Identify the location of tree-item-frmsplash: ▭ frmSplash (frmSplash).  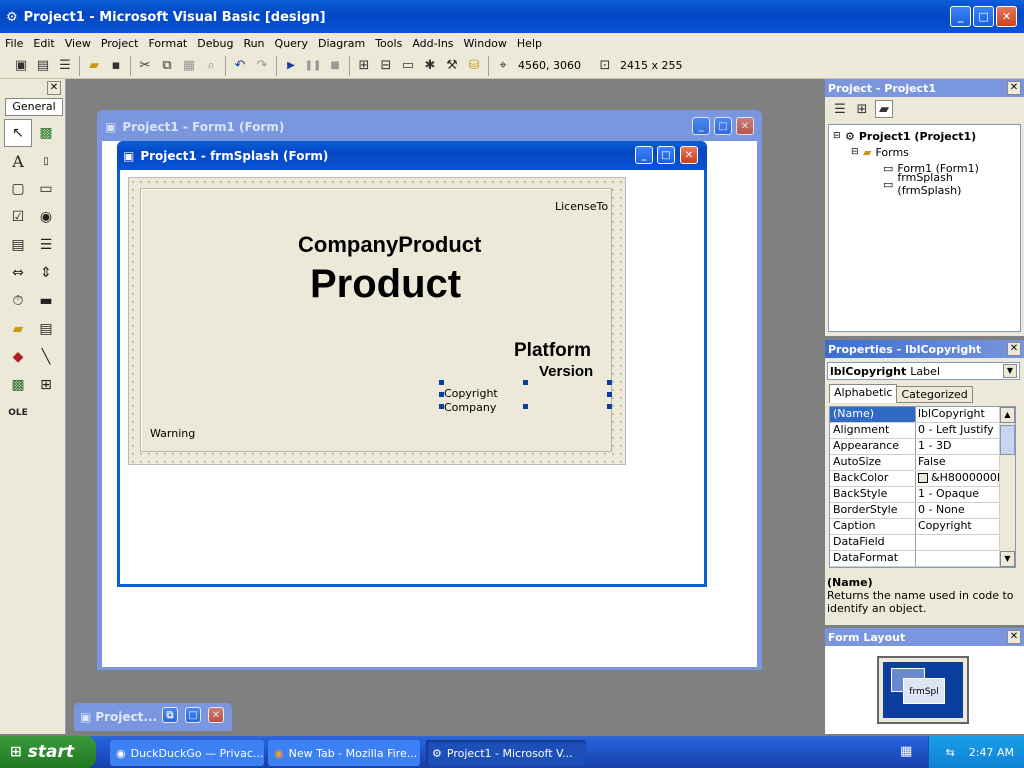
(924, 184).